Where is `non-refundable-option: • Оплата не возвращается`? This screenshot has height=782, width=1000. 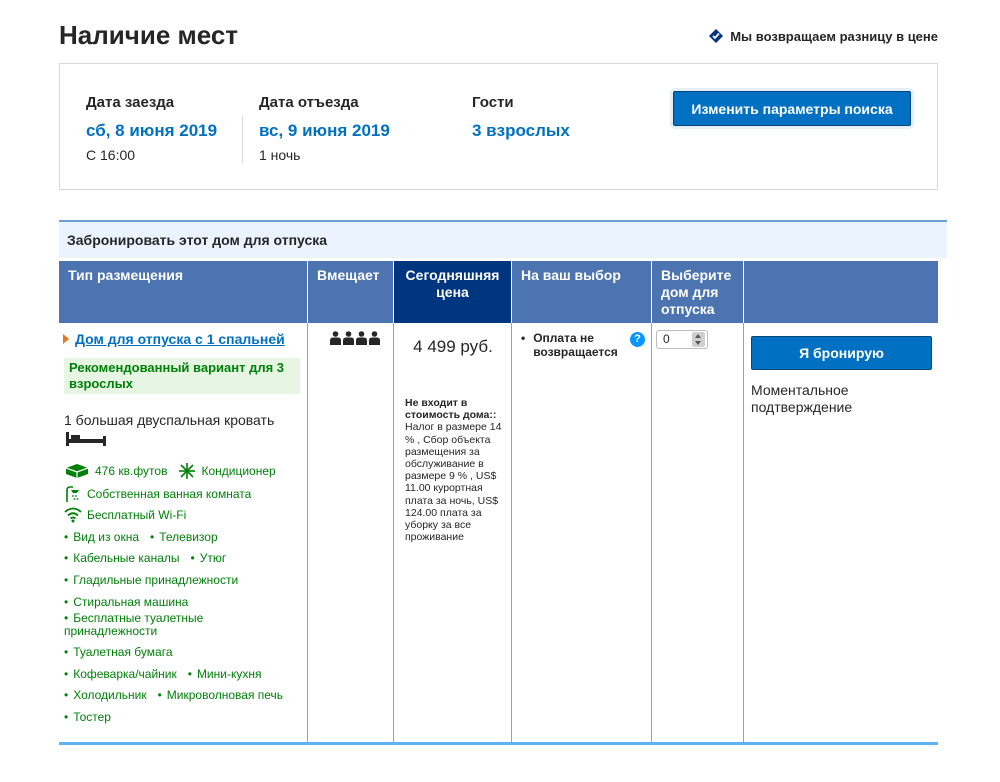 non-refundable-option: • Оплата не возвращается is located at coordinates (577, 345).